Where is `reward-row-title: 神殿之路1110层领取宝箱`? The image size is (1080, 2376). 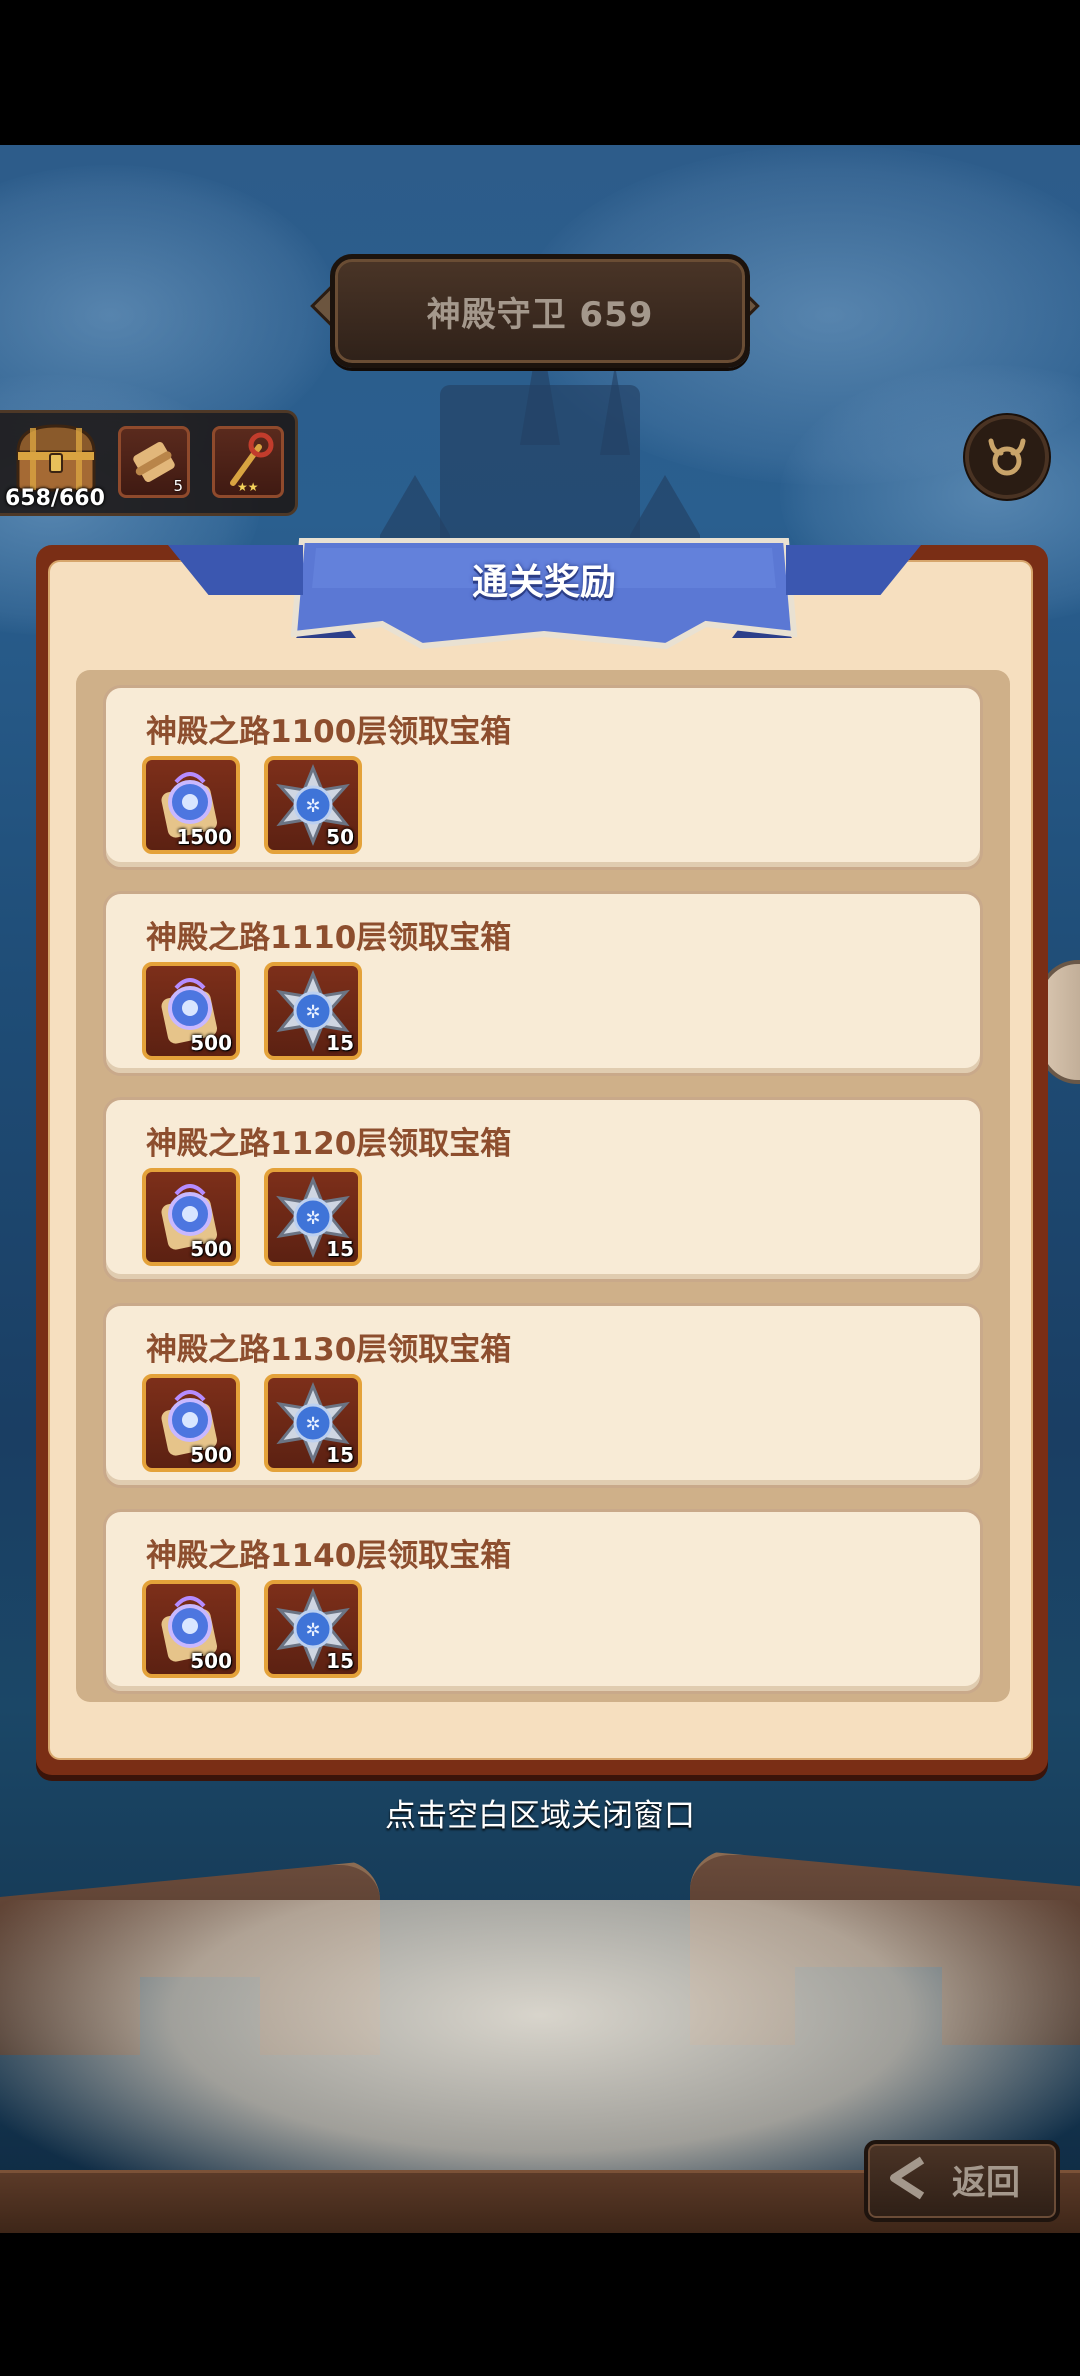 reward-row-title: 神殿之路1110层领取宝箱 is located at coordinates (329, 938).